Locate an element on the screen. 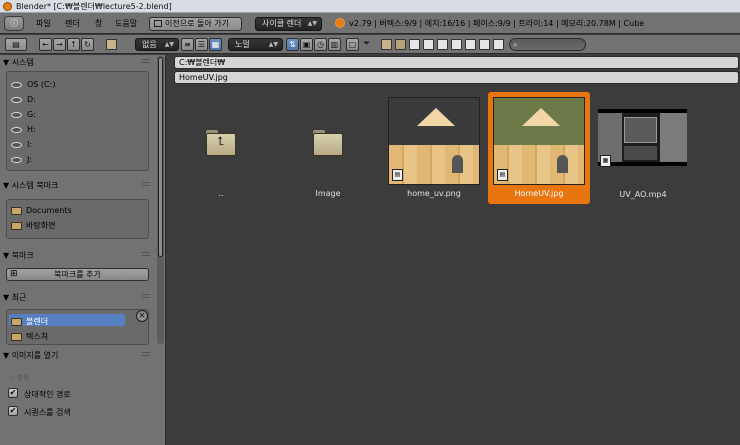  filename-filter-input: ⌕ is located at coordinates (547, 44).